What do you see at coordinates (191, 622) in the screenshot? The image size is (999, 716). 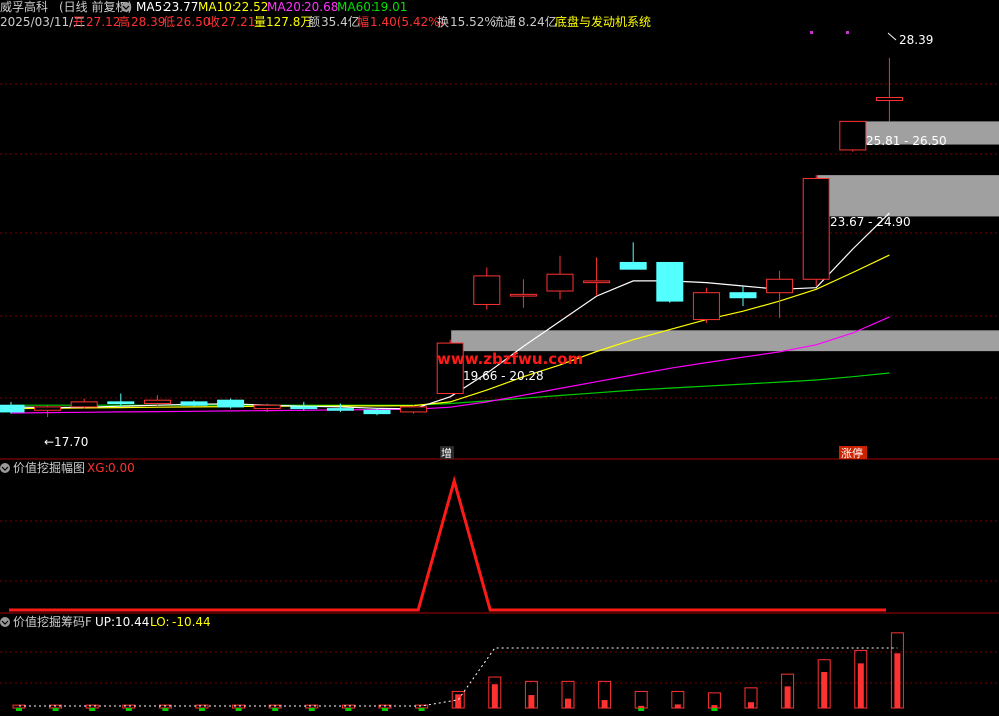 I see `lo-value: -10.44` at bounding box center [191, 622].